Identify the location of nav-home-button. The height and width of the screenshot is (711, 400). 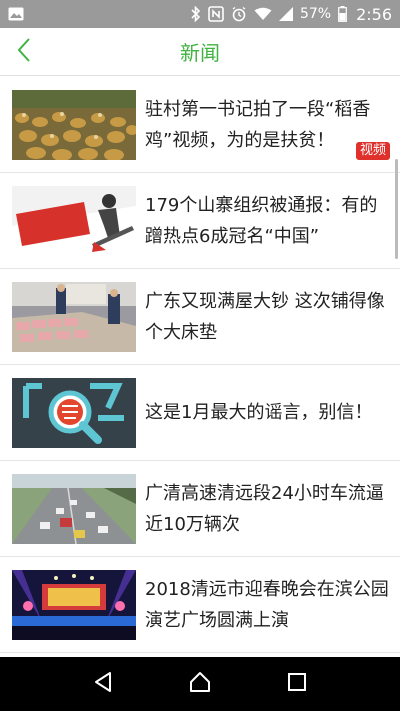
(200, 684).